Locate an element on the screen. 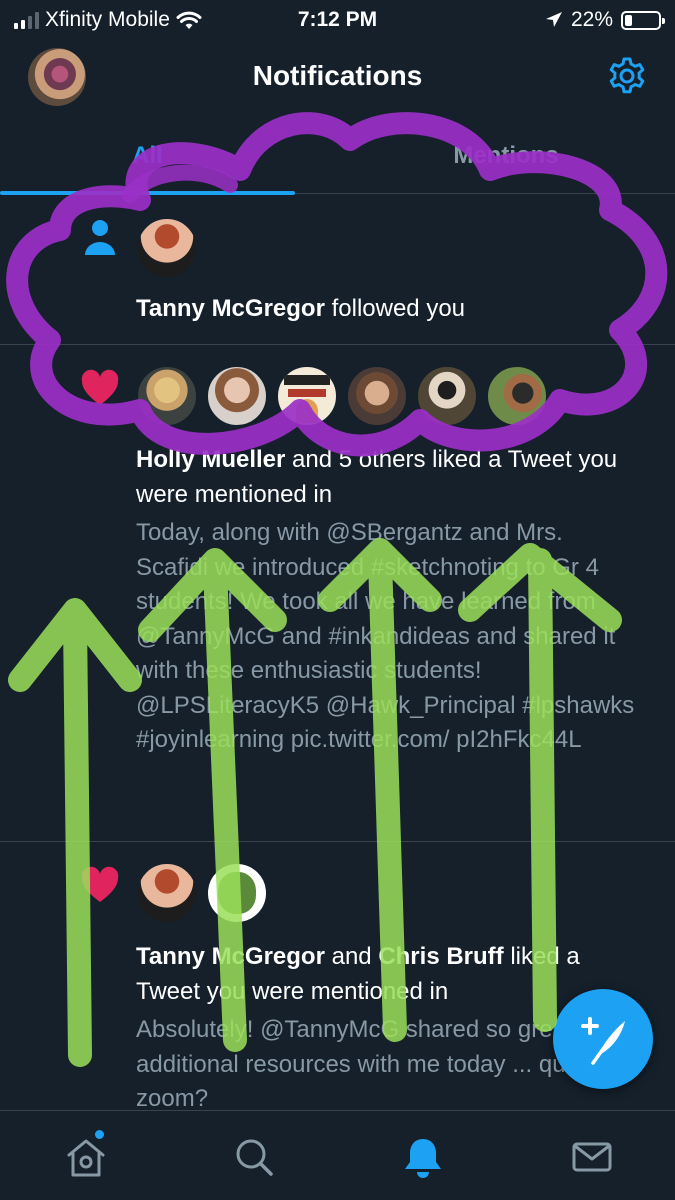 The height and width of the screenshot is (1200, 675). battery-icon is located at coordinates (643, 20).